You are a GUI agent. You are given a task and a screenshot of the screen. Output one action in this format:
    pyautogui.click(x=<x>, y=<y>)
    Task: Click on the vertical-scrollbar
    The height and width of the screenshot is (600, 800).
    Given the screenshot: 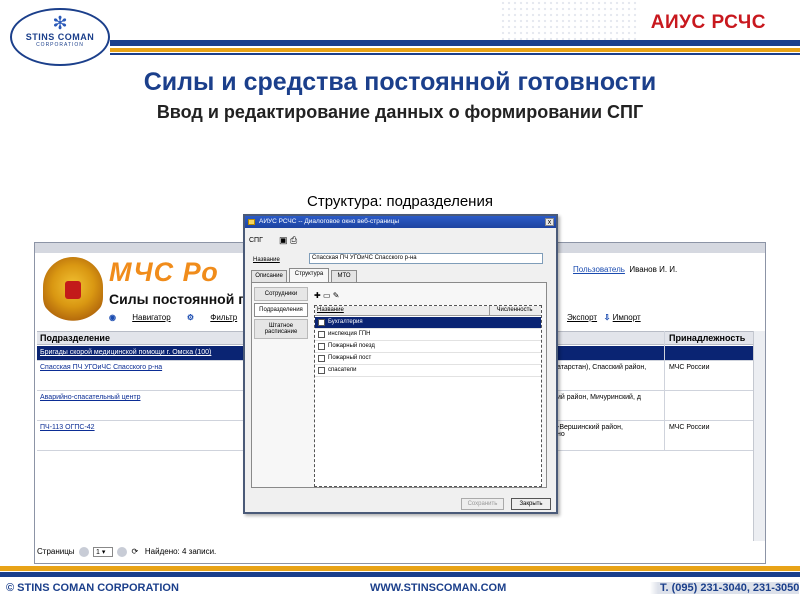 What is the action you would take?
    pyautogui.click(x=759, y=436)
    